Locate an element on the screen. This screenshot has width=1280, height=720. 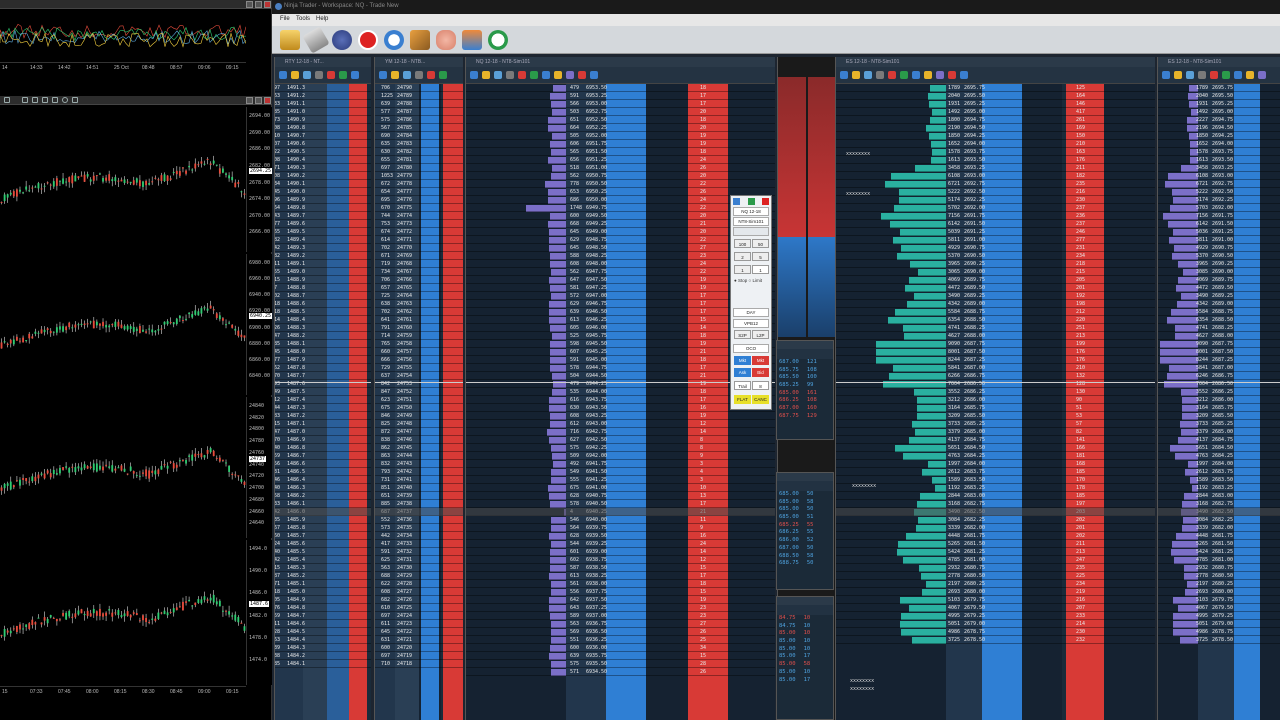
ask-size: 25 is located at coordinates (703, 640).